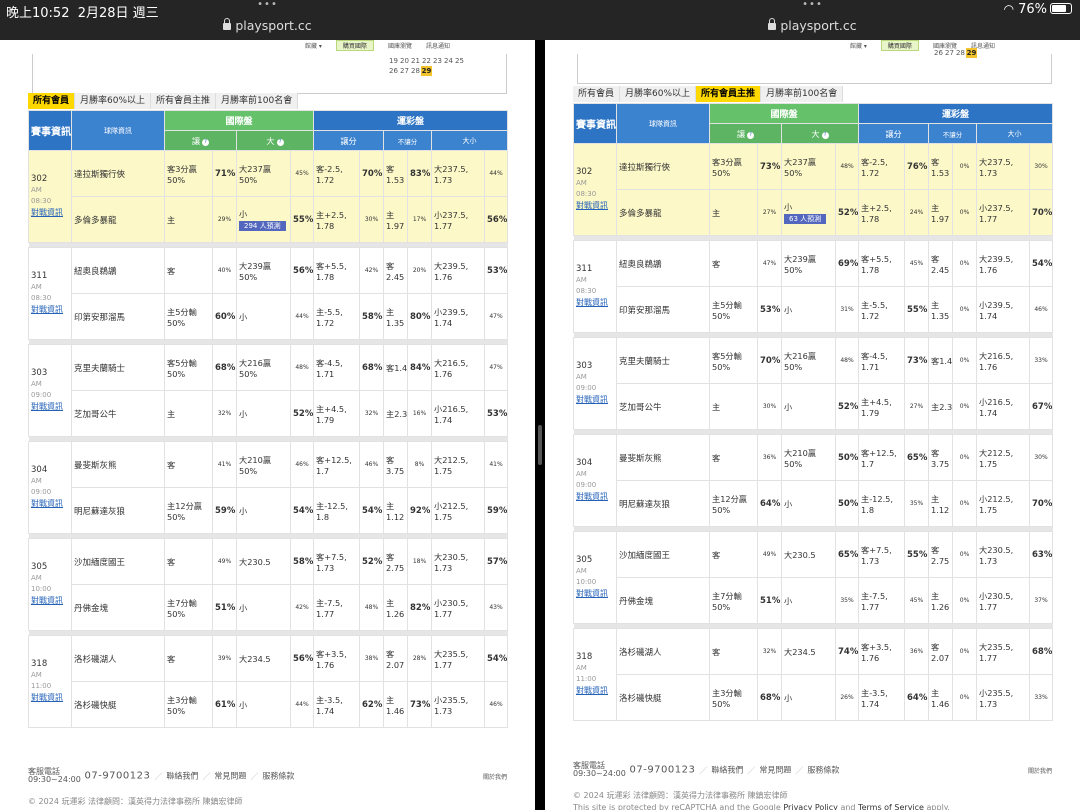  What do you see at coordinates (891, 806) in the screenshot?
I see `terms-of-service-link: Terms of Service` at bounding box center [891, 806].